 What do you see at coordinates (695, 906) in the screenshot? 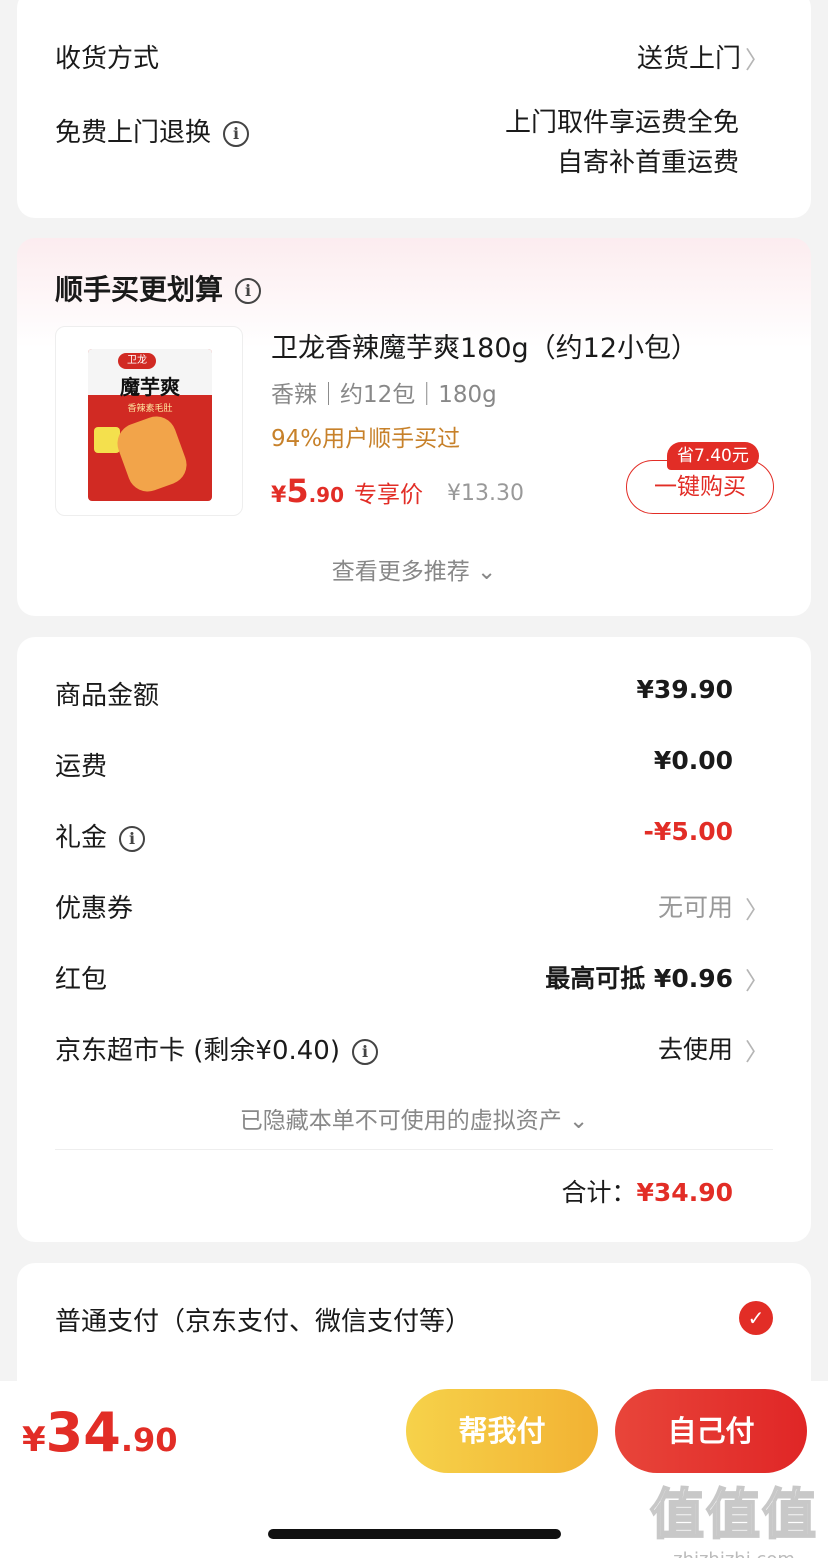
I see `coupon-value: 无可用` at bounding box center [695, 906].